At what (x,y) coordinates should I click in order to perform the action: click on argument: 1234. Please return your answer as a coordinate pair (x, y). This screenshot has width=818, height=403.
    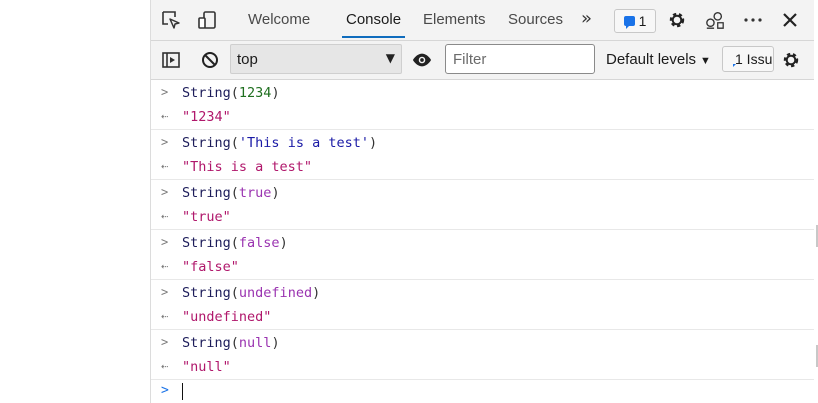
    Looking at the image, I should click on (255, 93).